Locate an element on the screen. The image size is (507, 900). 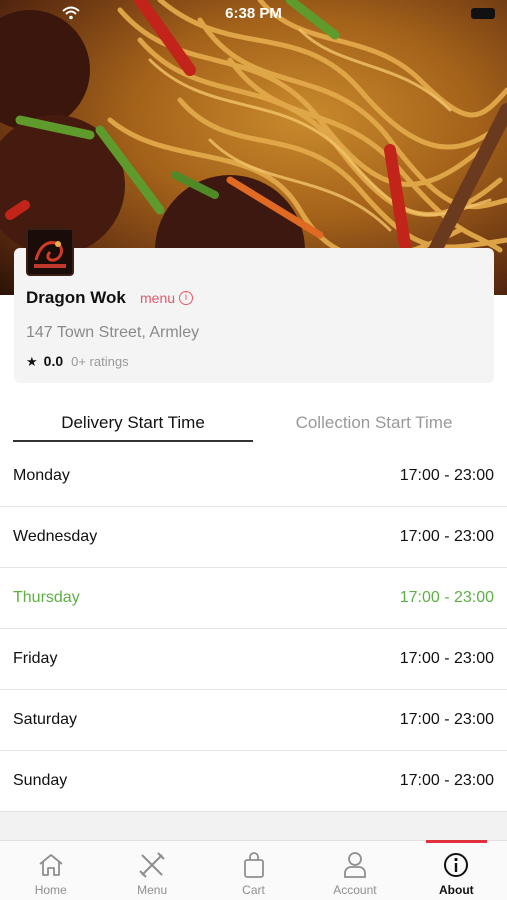
day-label: Monday is located at coordinates (41, 475).